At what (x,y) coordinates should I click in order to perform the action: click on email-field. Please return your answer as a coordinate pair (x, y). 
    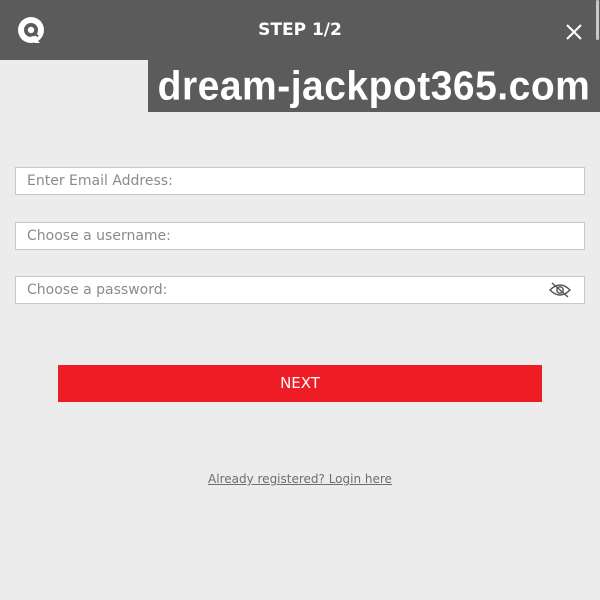
    Looking at the image, I should click on (300, 181).